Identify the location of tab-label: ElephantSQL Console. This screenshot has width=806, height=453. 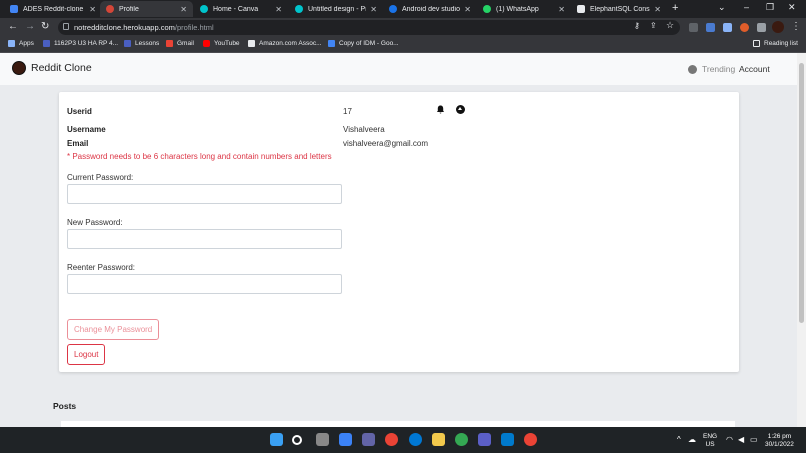
(620, 9).